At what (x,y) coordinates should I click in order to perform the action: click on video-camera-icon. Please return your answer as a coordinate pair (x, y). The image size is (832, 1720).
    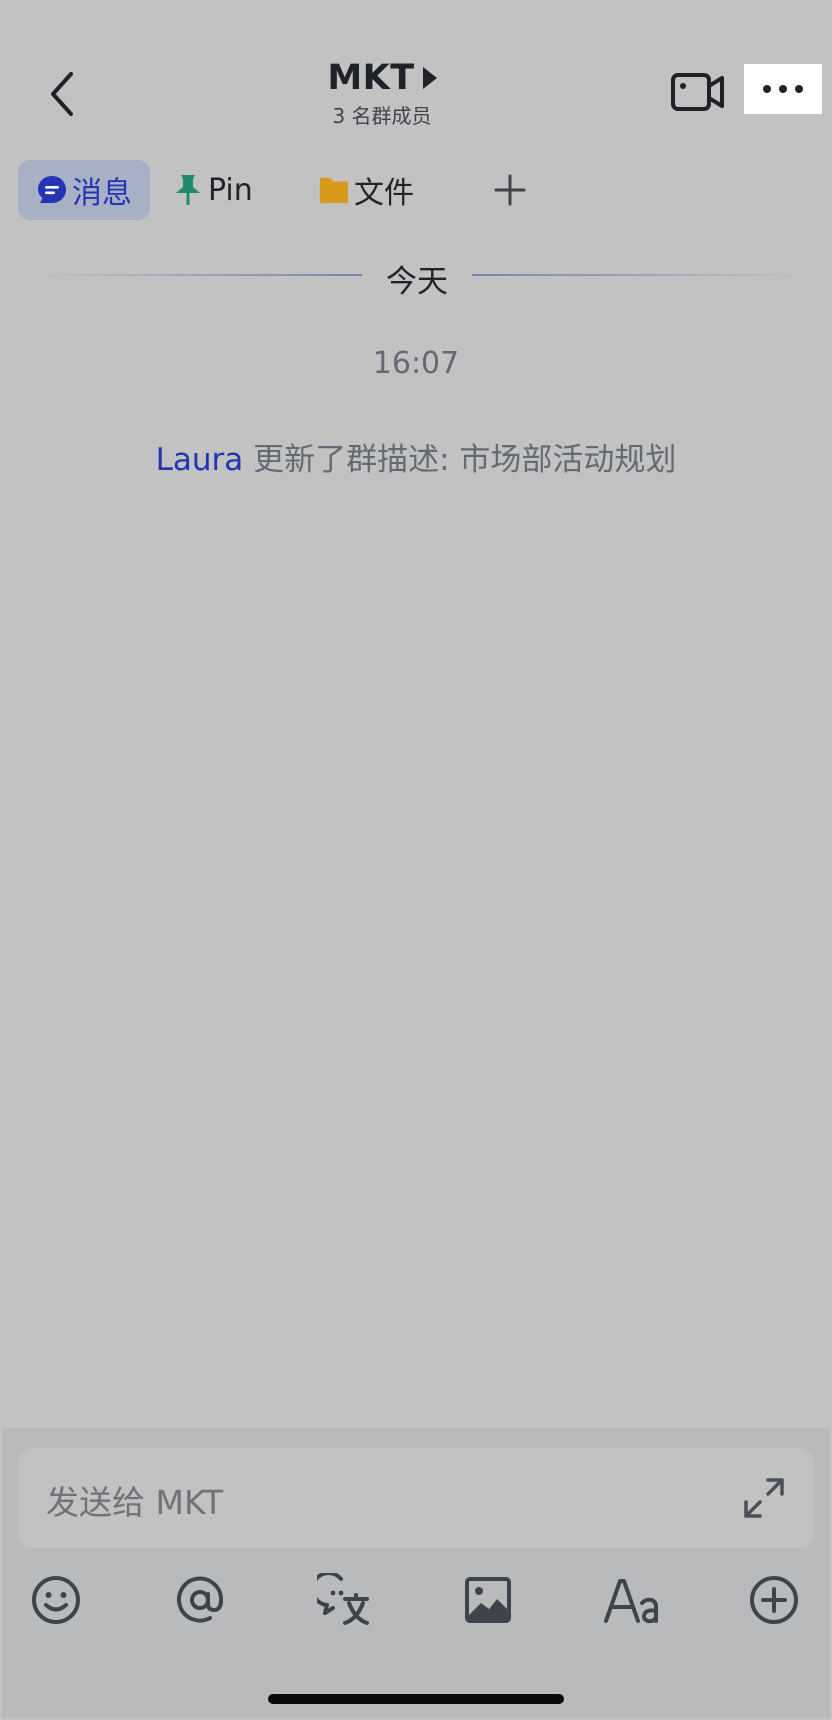
    Looking at the image, I should click on (697, 92).